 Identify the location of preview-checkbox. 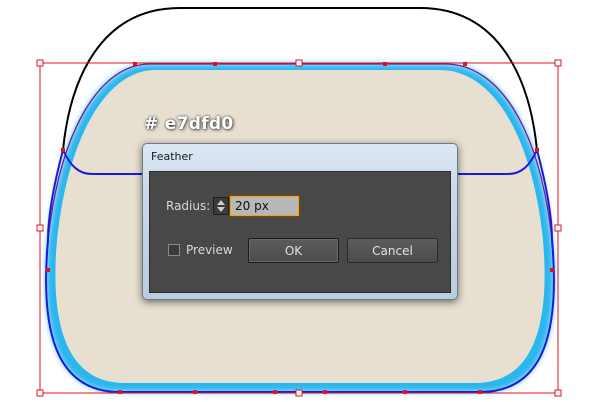
(174, 250).